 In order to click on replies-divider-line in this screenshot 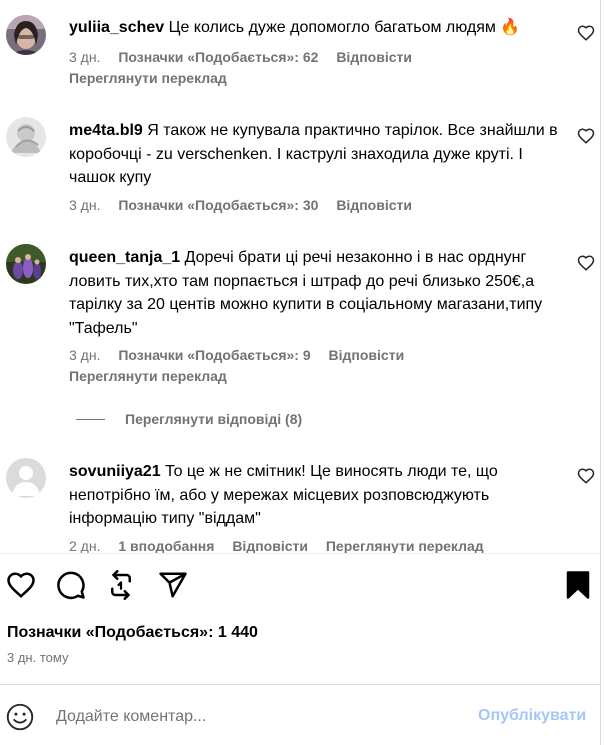, I will do `click(90, 419)`.